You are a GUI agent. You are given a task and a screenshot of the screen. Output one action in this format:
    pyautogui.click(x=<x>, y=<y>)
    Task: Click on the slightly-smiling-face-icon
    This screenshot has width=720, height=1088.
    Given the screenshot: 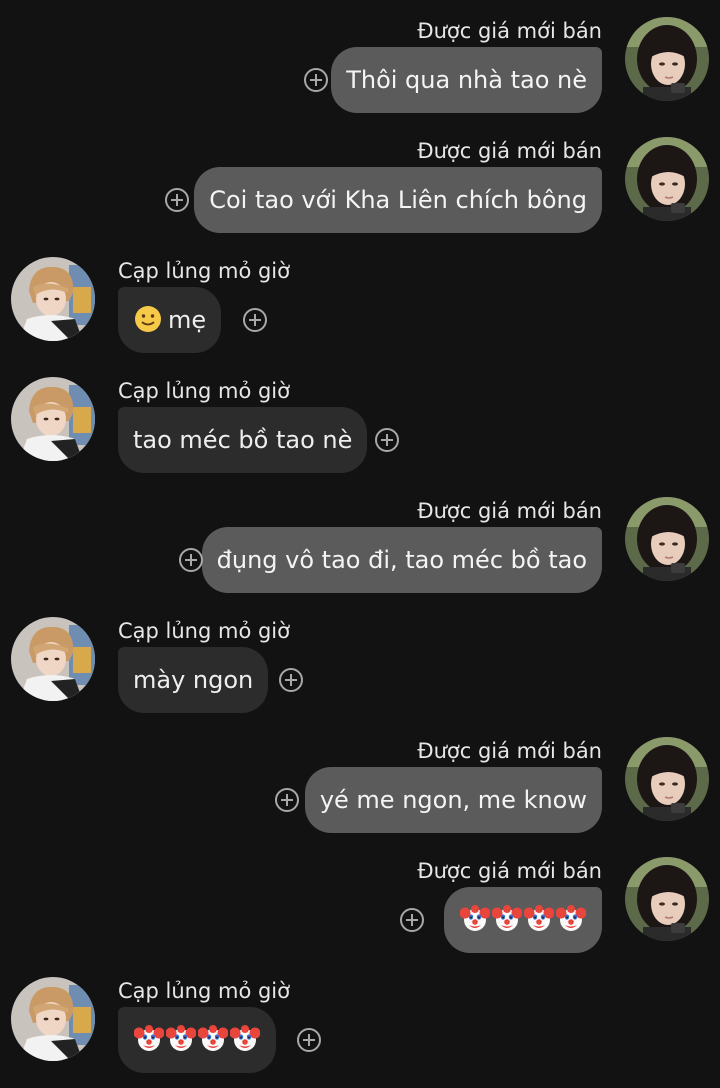 What is the action you would take?
    pyautogui.click(x=148, y=319)
    